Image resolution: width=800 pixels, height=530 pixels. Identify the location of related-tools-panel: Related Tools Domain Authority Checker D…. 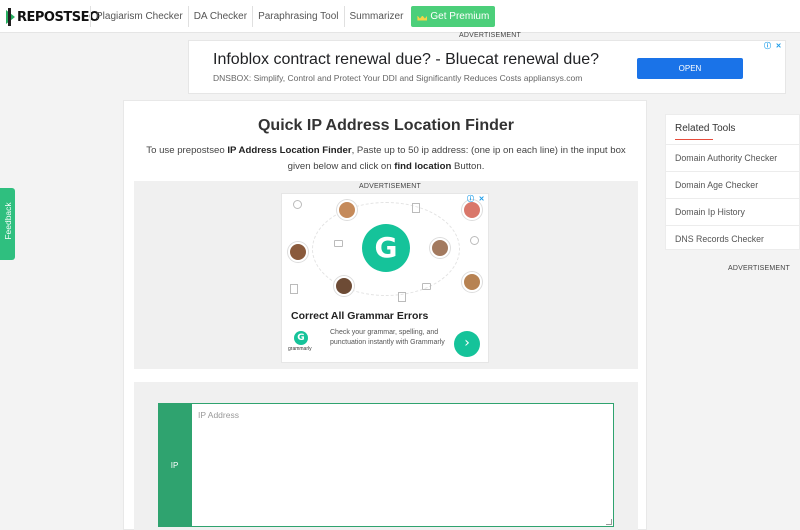
(732, 182).